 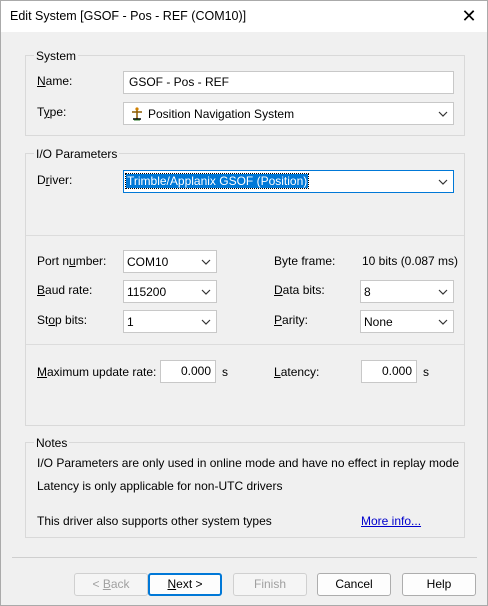 I want to click on finish-button: Finish, so click(x=270, y=584).